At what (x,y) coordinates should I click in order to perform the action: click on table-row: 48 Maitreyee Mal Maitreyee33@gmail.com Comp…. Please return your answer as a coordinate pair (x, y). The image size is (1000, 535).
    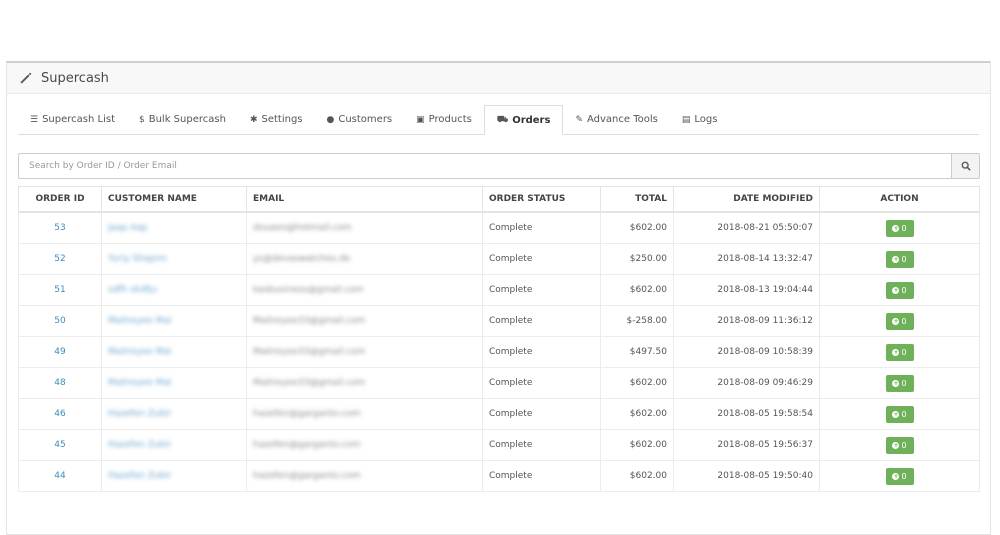
    Looking at the image, I should click on (499, 383).